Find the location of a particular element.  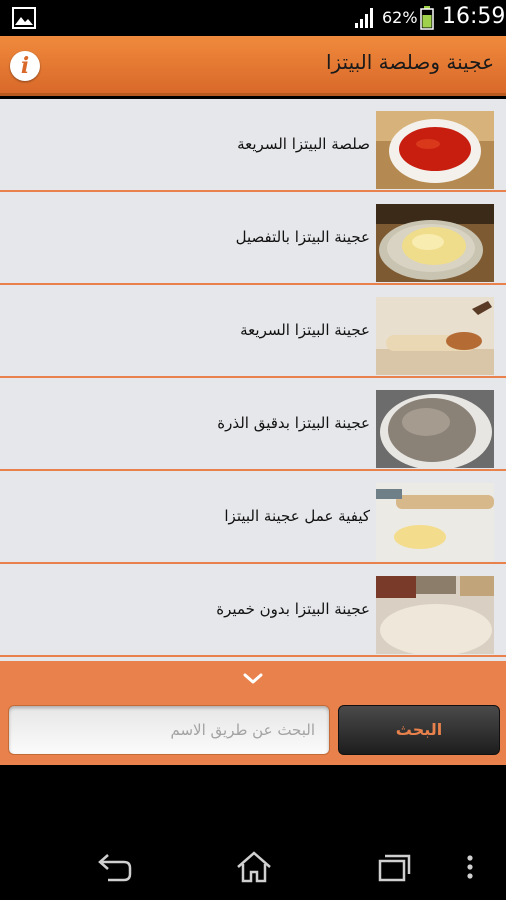

status-bar: 62% 16:59 is located at coordinates (253, 18).